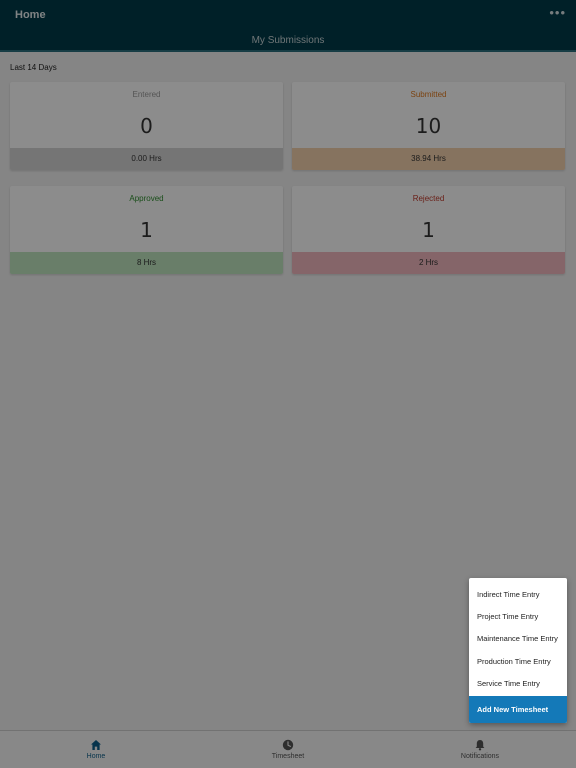 This screenshot has width=576, height=768. What do you see at coordinates (518, 684) in the screenshot?
I see `menu-item-service-time-entry: Service Time Entry` at bounding box center [518, 684].